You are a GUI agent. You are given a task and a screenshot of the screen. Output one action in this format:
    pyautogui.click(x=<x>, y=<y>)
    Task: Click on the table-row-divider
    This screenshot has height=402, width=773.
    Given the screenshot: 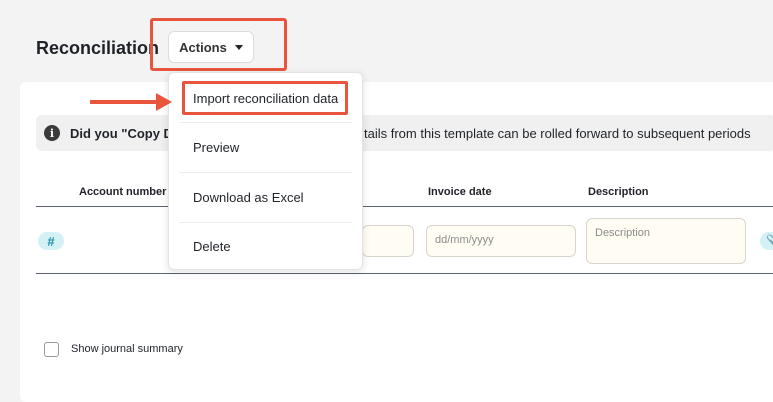 What is the action you would take?
    pyautogui.click(x=404, y=273)
    